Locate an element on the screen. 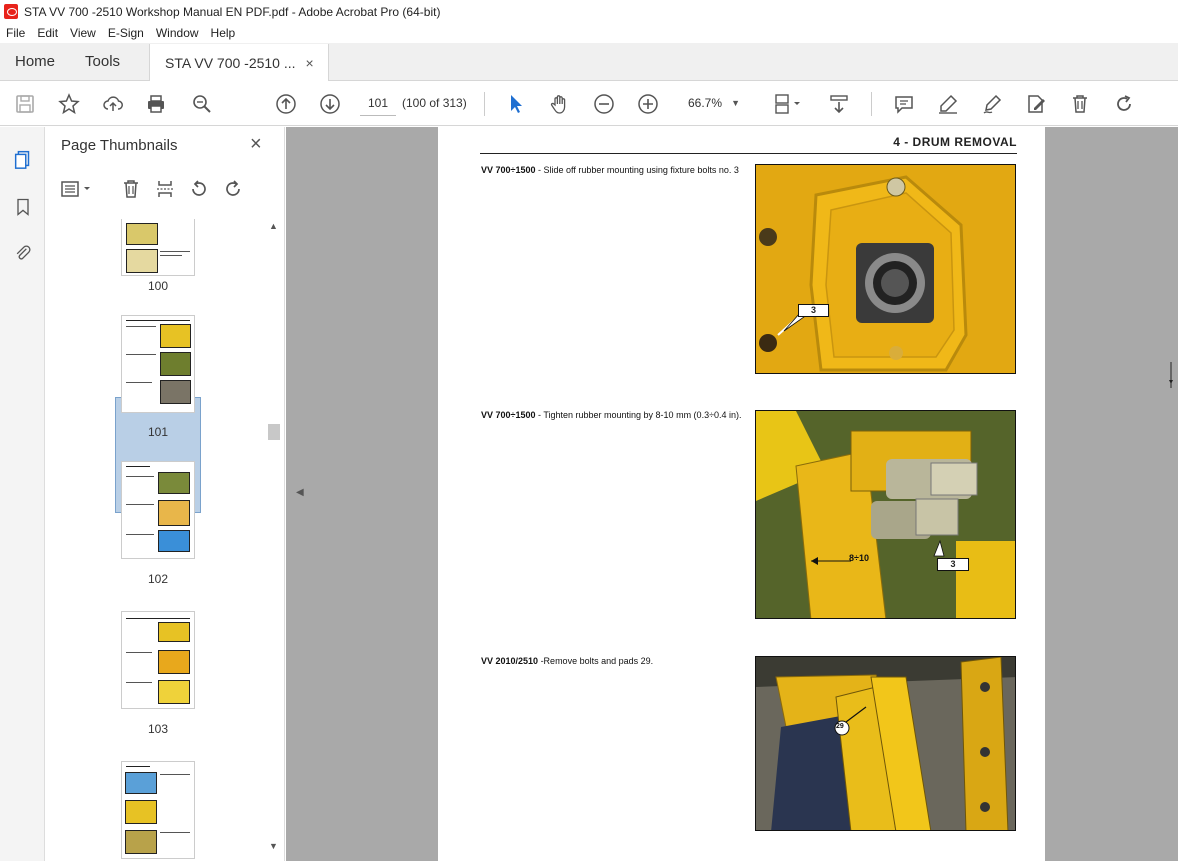  delete-page-icon is located at coordinates (131, 189).